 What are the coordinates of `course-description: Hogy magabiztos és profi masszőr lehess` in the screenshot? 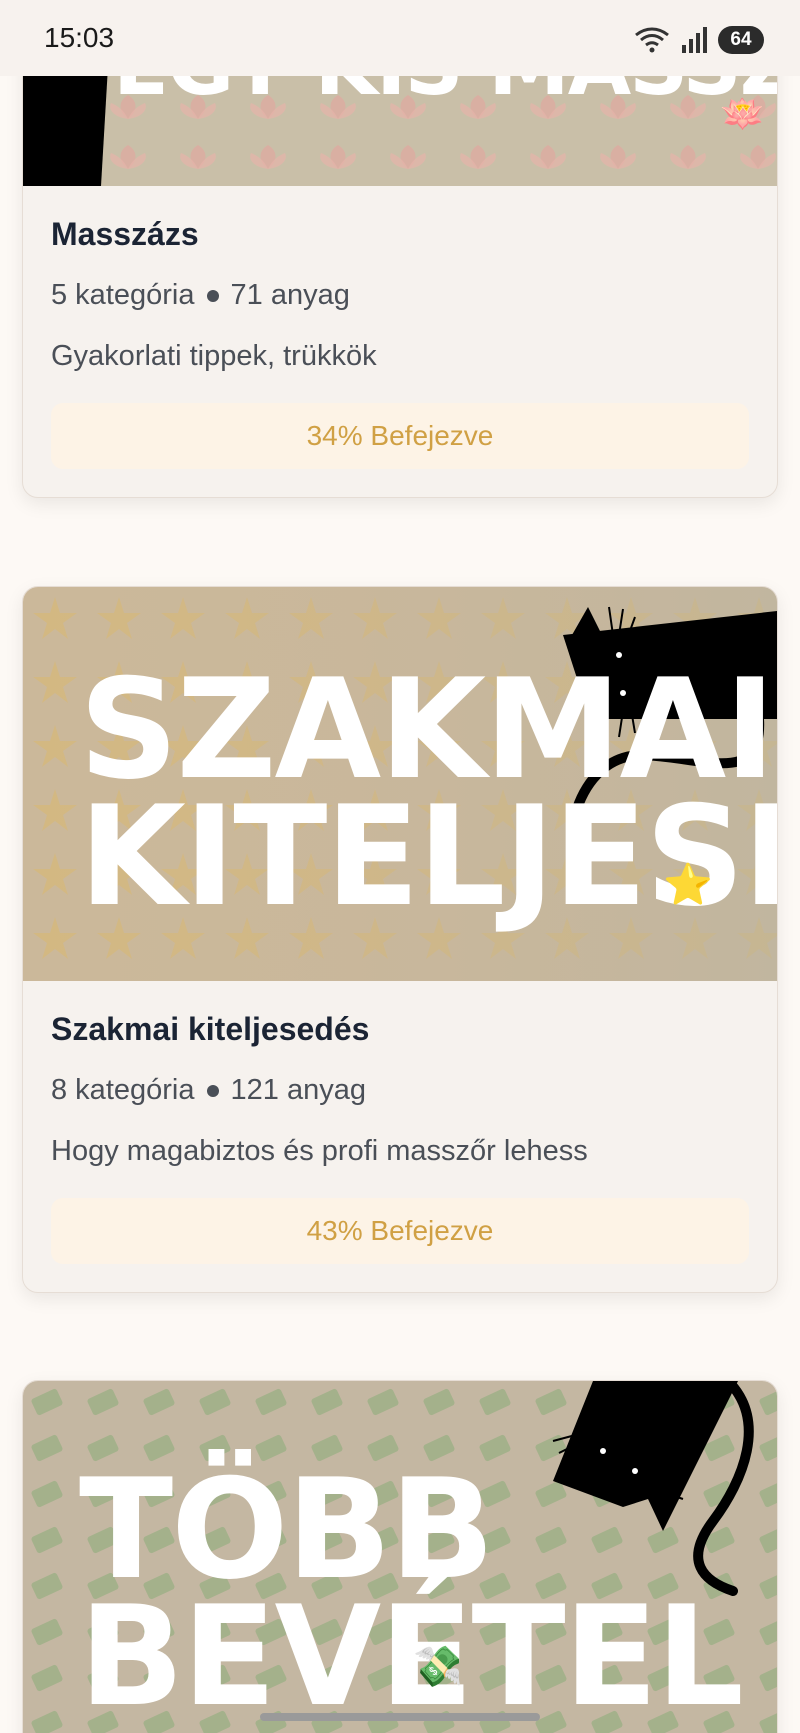 It's located at (319, 1151).